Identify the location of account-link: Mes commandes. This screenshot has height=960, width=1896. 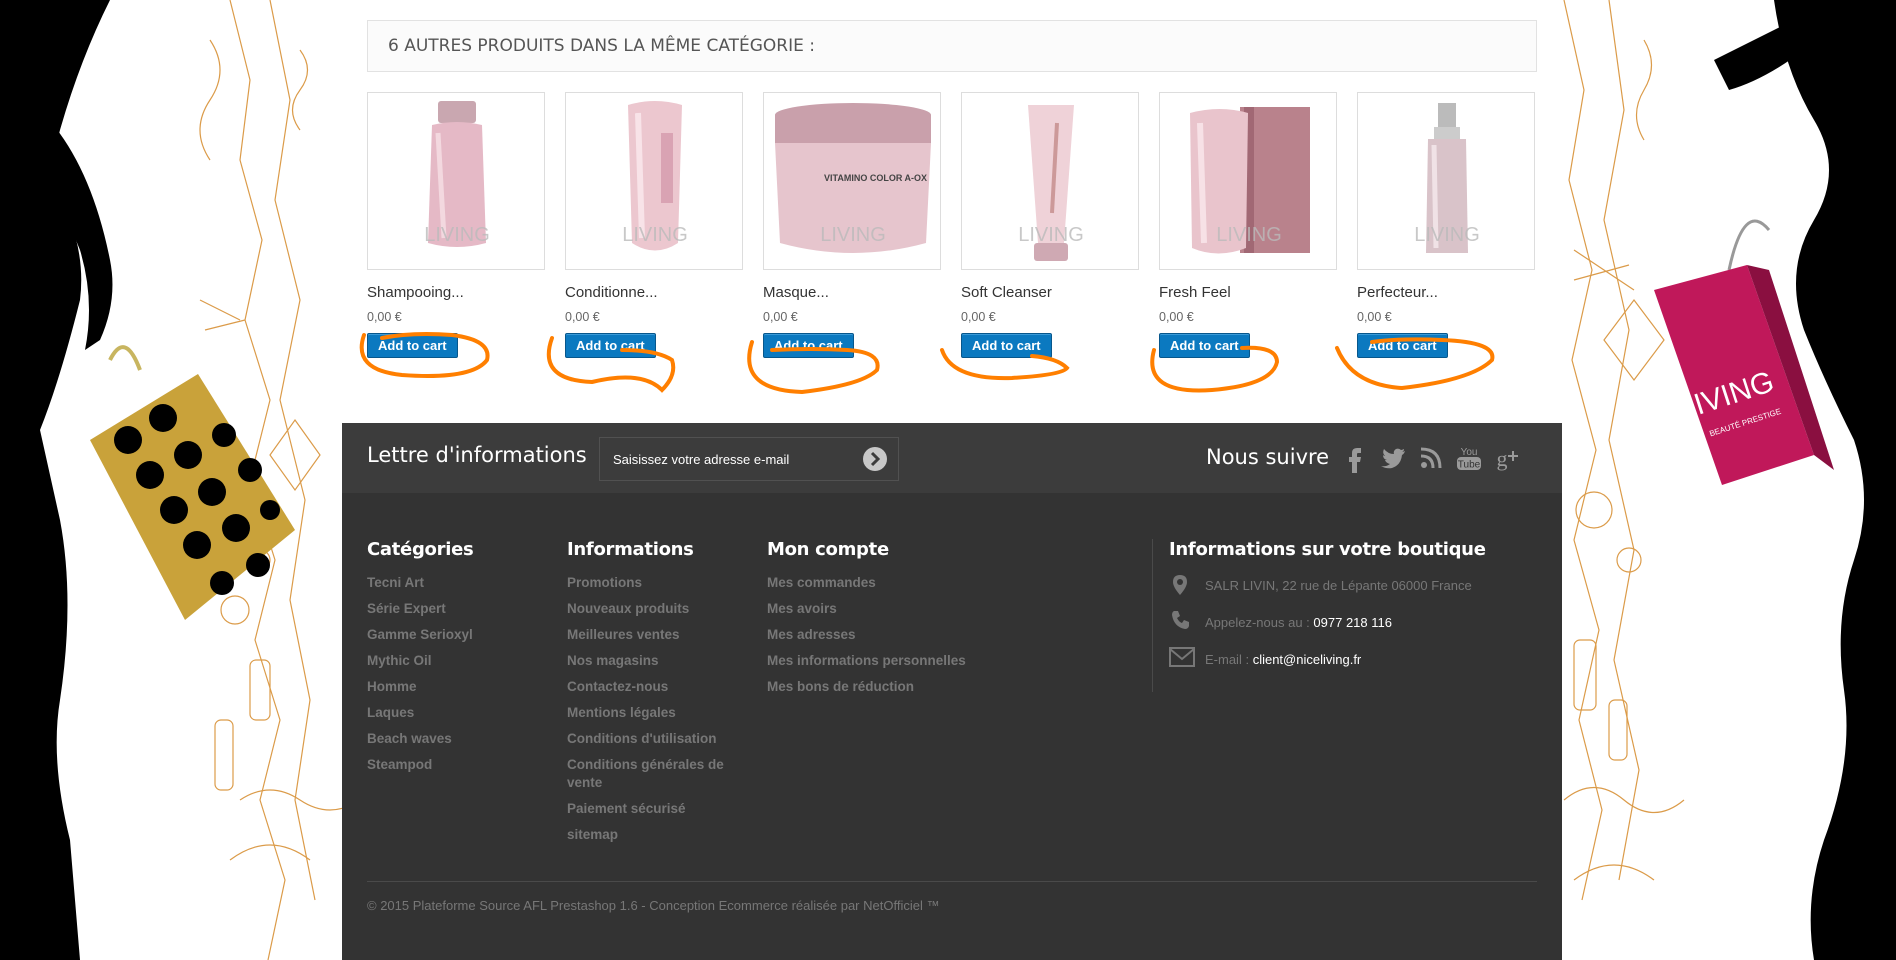
(897, 583).